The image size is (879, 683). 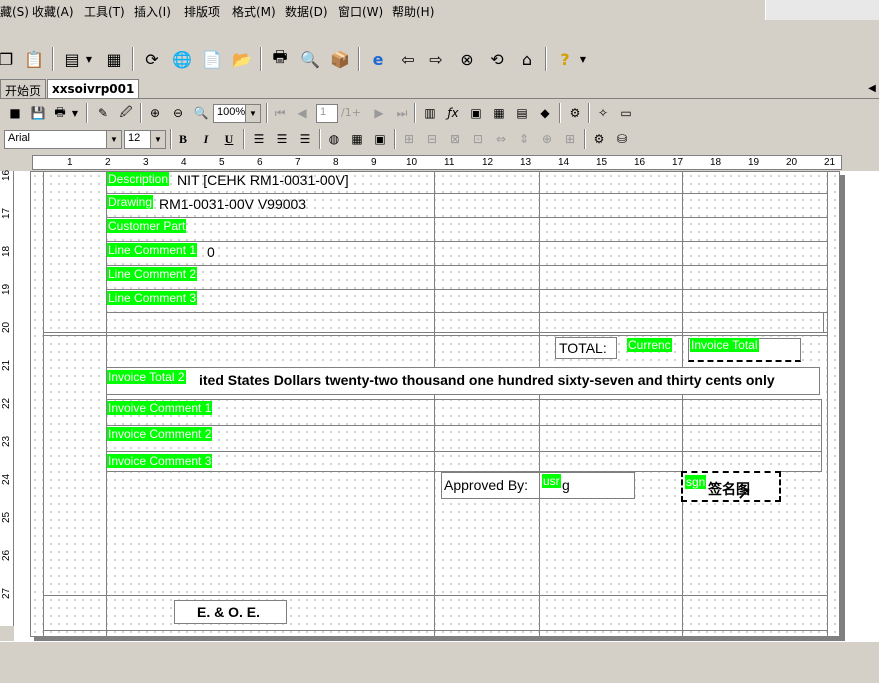 What do you see at coordinates (575, 113) in the screenshot?
I see `properties-icon: ⚙` at bounding box center [575, 113].